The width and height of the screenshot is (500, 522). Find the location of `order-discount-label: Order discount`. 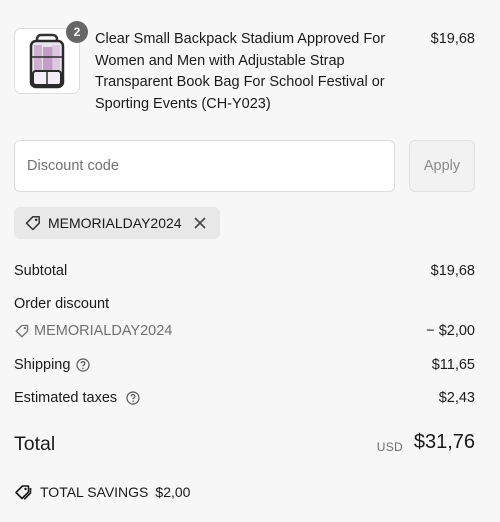

order-discount-label: Order discount is located at coordinates (62, 304).